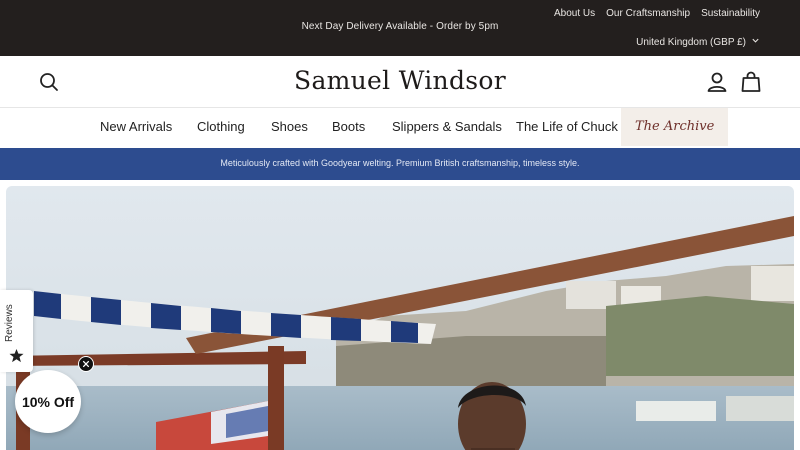  Describe the element at coordinates (9, 323) in the screenshot. I see `reviews-label: Reviews` at that location.